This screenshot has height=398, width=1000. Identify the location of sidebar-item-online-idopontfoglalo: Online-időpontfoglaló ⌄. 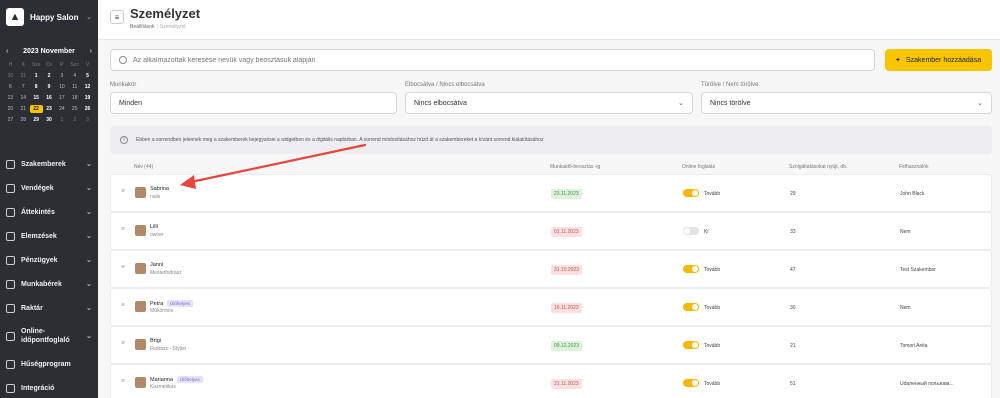
(49, 336).